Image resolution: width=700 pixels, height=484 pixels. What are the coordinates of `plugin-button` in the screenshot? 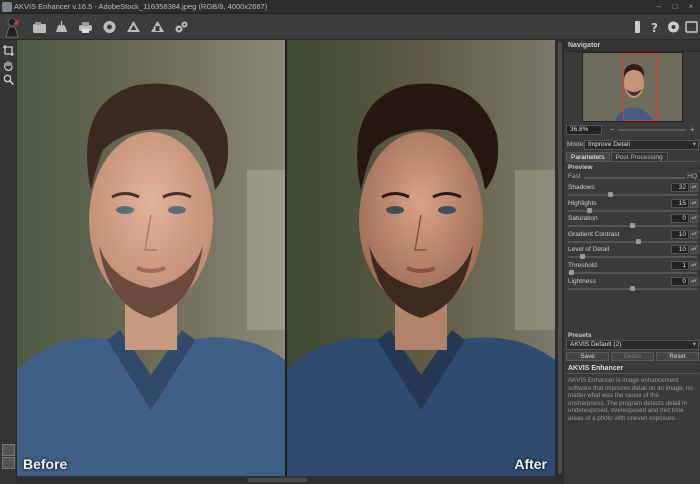 It's located at (157, 27).